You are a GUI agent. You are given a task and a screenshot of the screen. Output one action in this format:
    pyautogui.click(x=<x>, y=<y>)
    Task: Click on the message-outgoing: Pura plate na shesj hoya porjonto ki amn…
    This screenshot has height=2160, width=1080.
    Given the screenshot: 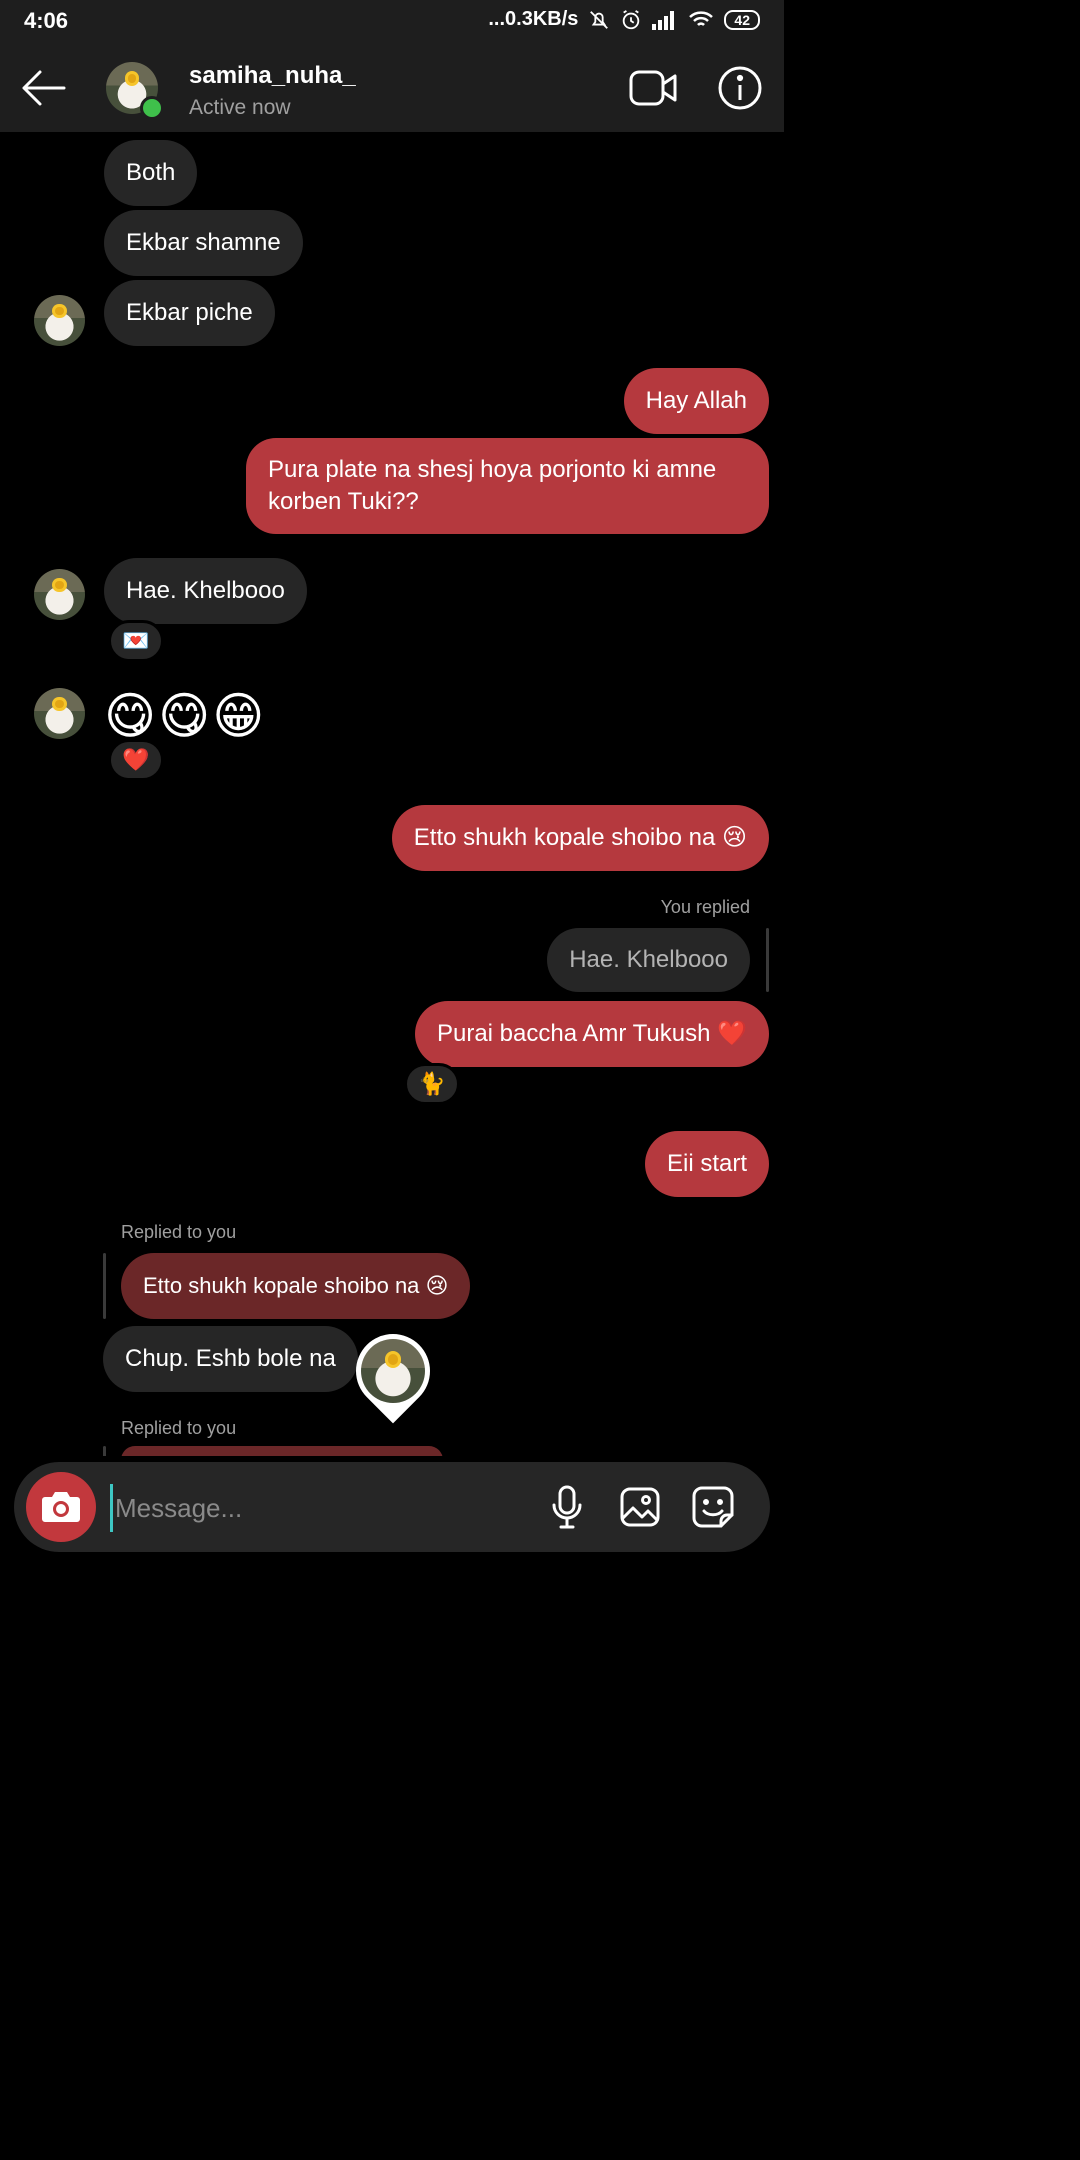 What is the action you would take?
    pyautogui.click(x=507, y=486)
    